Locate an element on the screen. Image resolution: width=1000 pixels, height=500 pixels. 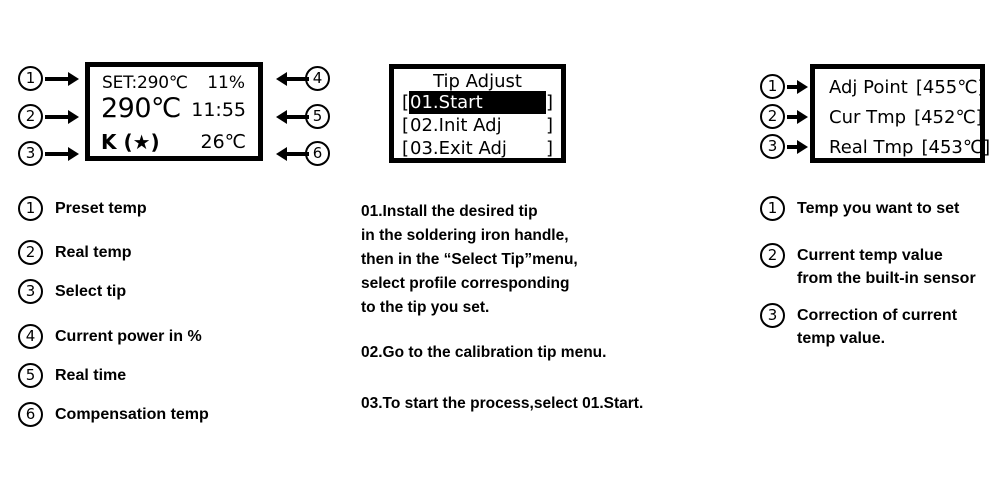
legend-label-4: Current power in % is located at coordinates (128, 336).